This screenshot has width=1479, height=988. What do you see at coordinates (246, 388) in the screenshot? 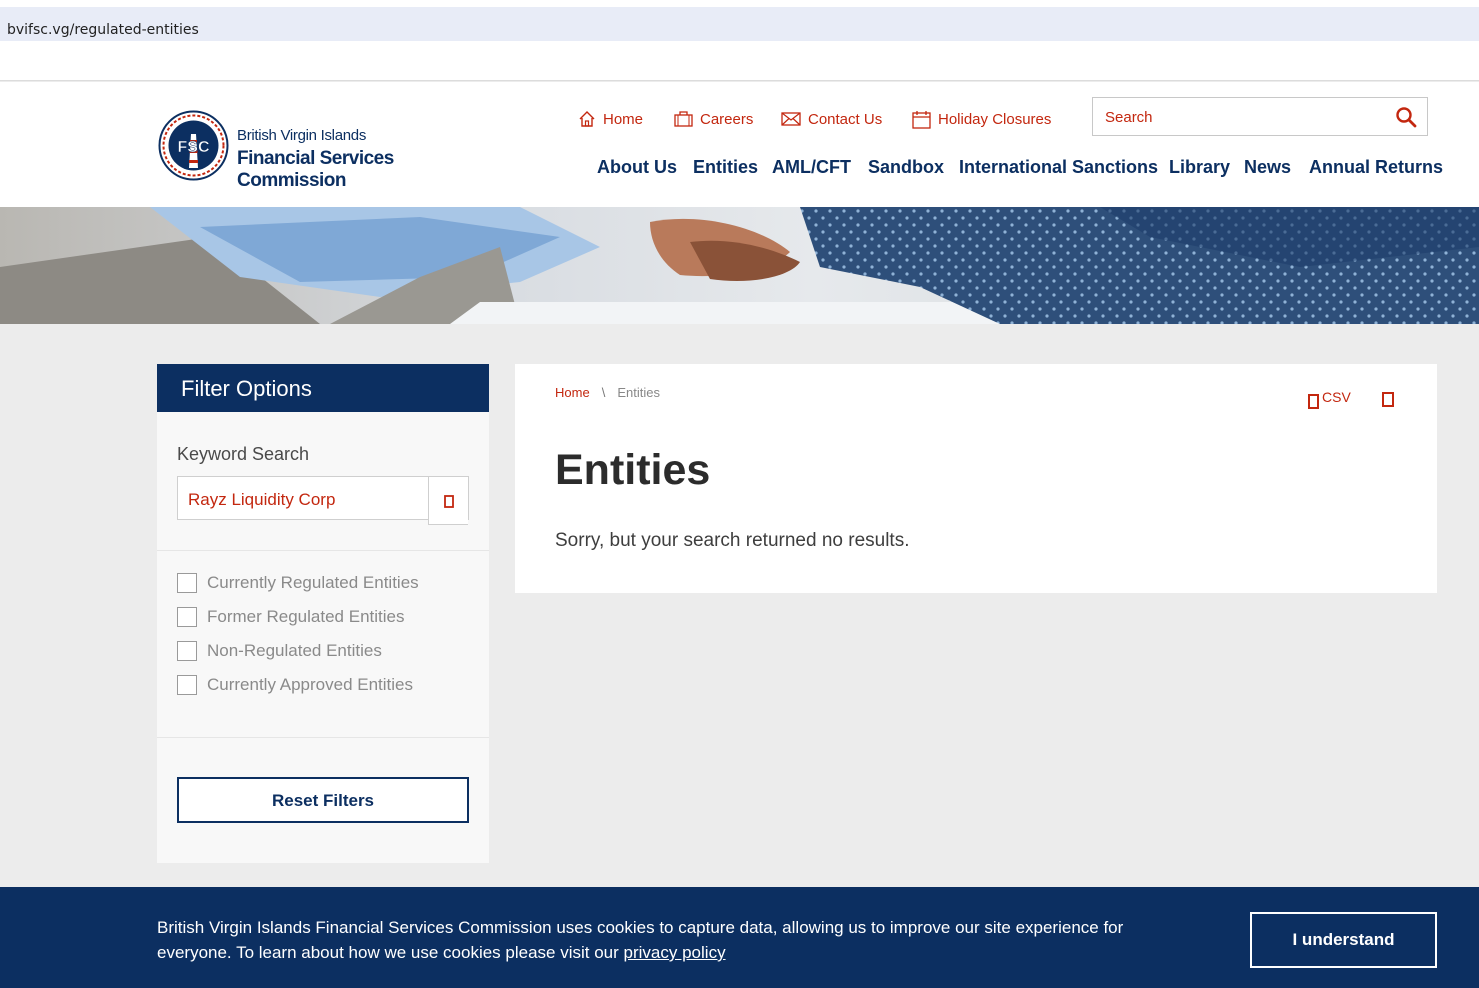
I see `filter-title: Filter Options` at bounding box center [246, 388].